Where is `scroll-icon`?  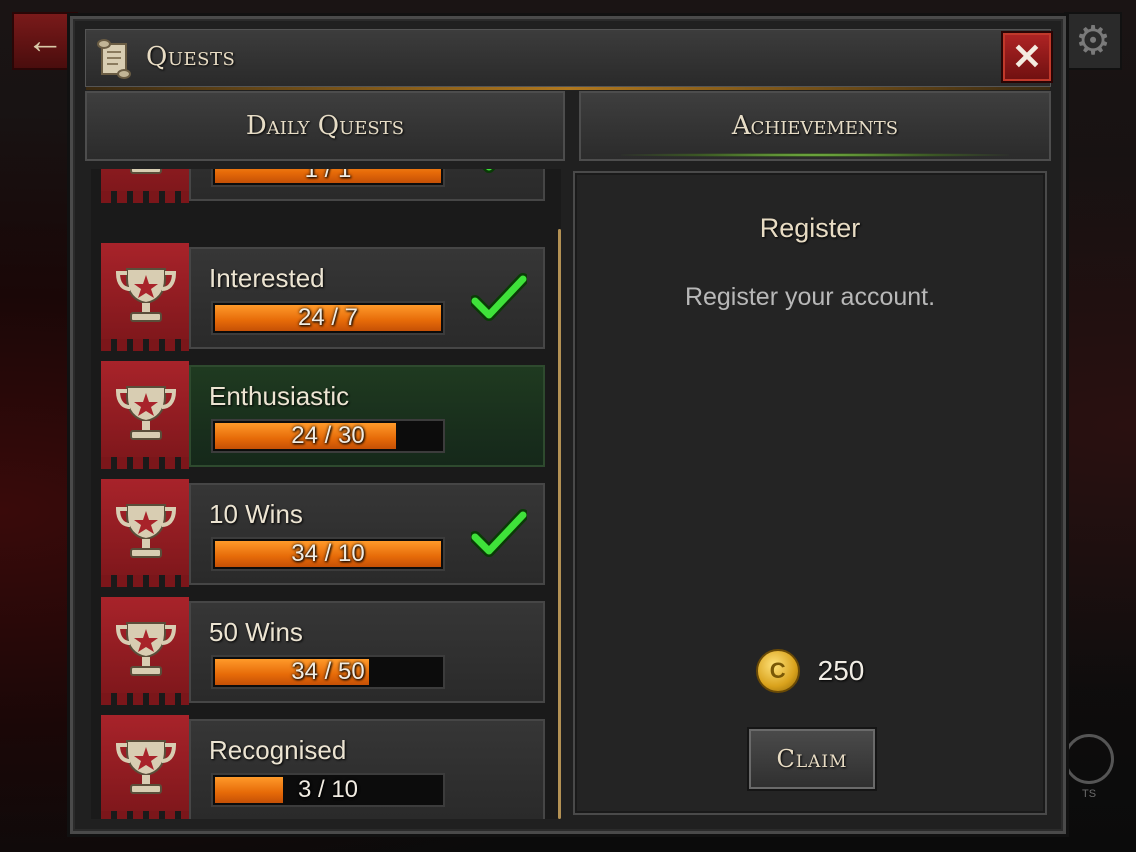
scroll-icon is located at coordinates (114, 59).